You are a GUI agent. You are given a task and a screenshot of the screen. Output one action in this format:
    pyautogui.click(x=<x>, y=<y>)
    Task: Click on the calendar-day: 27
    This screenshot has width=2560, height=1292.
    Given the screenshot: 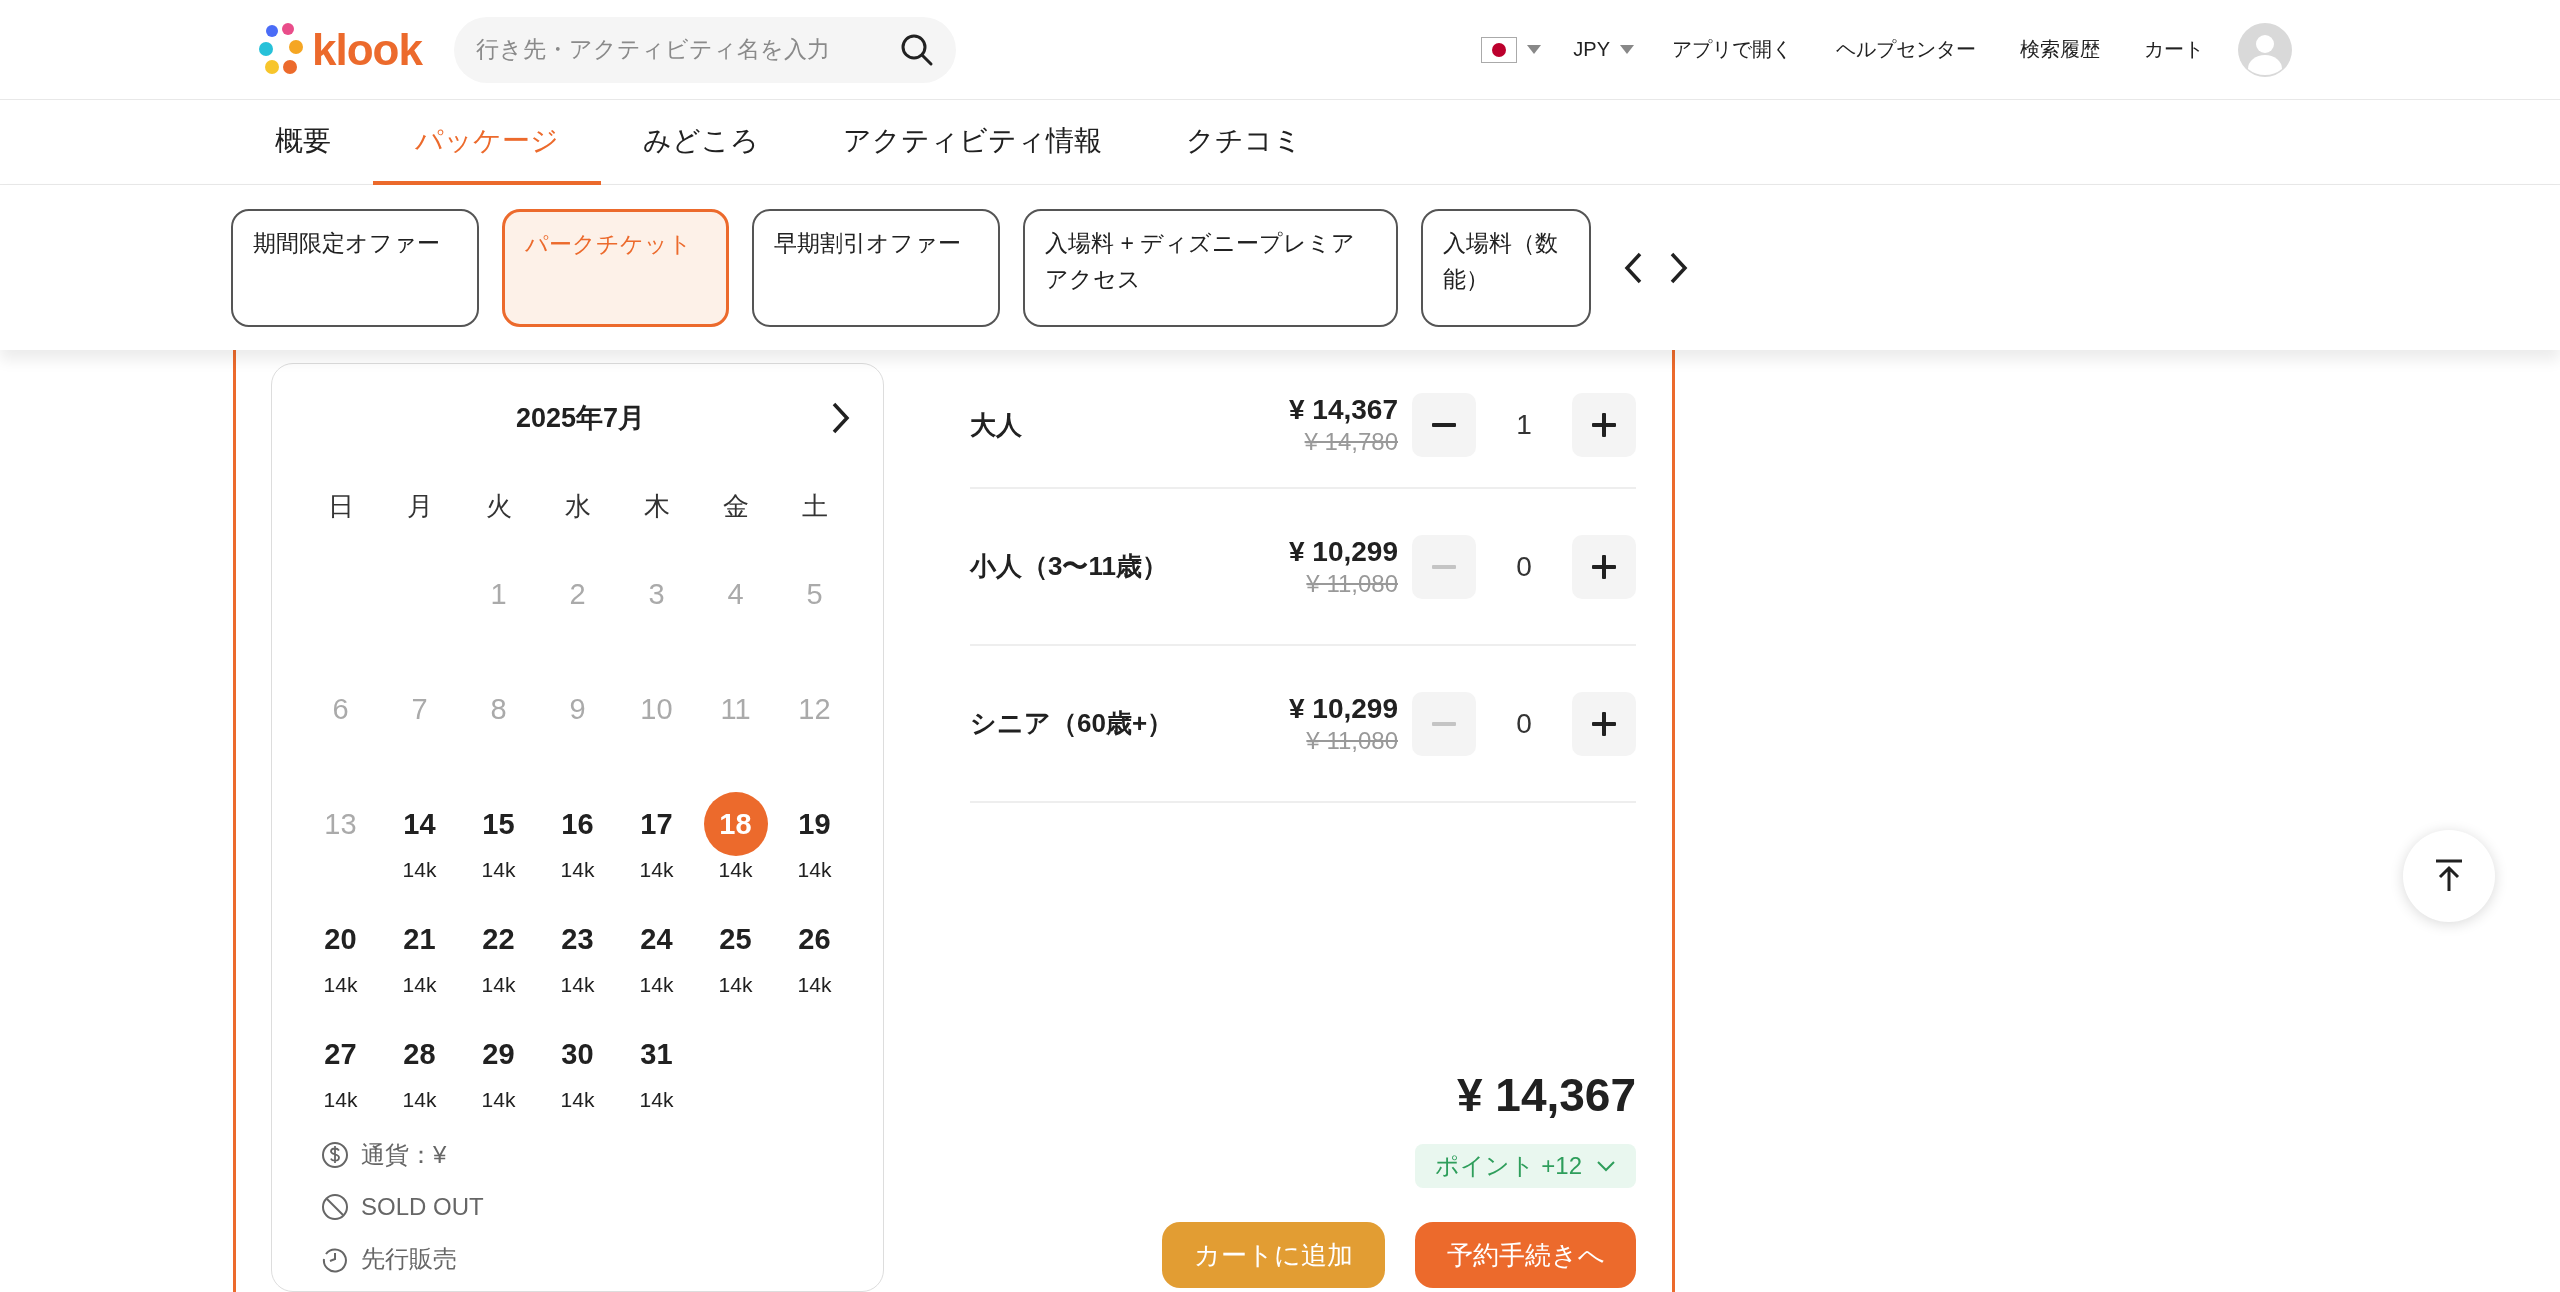 What is the action you would take?
    pyautogui.click(x=340, y=1054)
    